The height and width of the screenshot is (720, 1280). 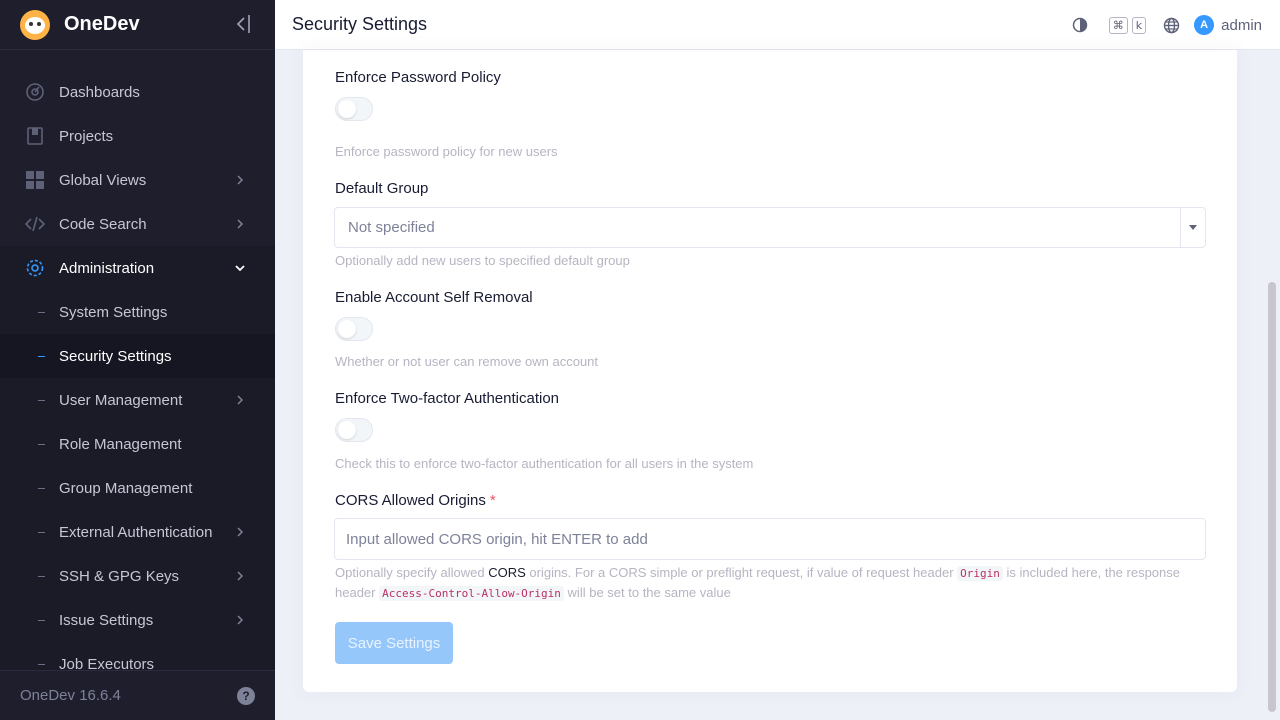 What do you see at coordinates (507, 572) in the screenshot?
I see `cors-help-highlight: CORS` at bounding box center [507, 572].